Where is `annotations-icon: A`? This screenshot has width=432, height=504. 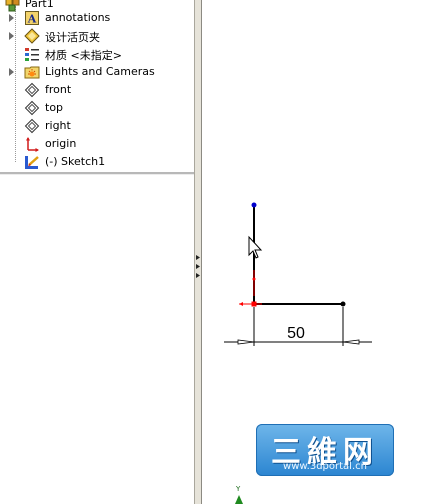
annotations-icon: A is located at coordinates (32, 18).